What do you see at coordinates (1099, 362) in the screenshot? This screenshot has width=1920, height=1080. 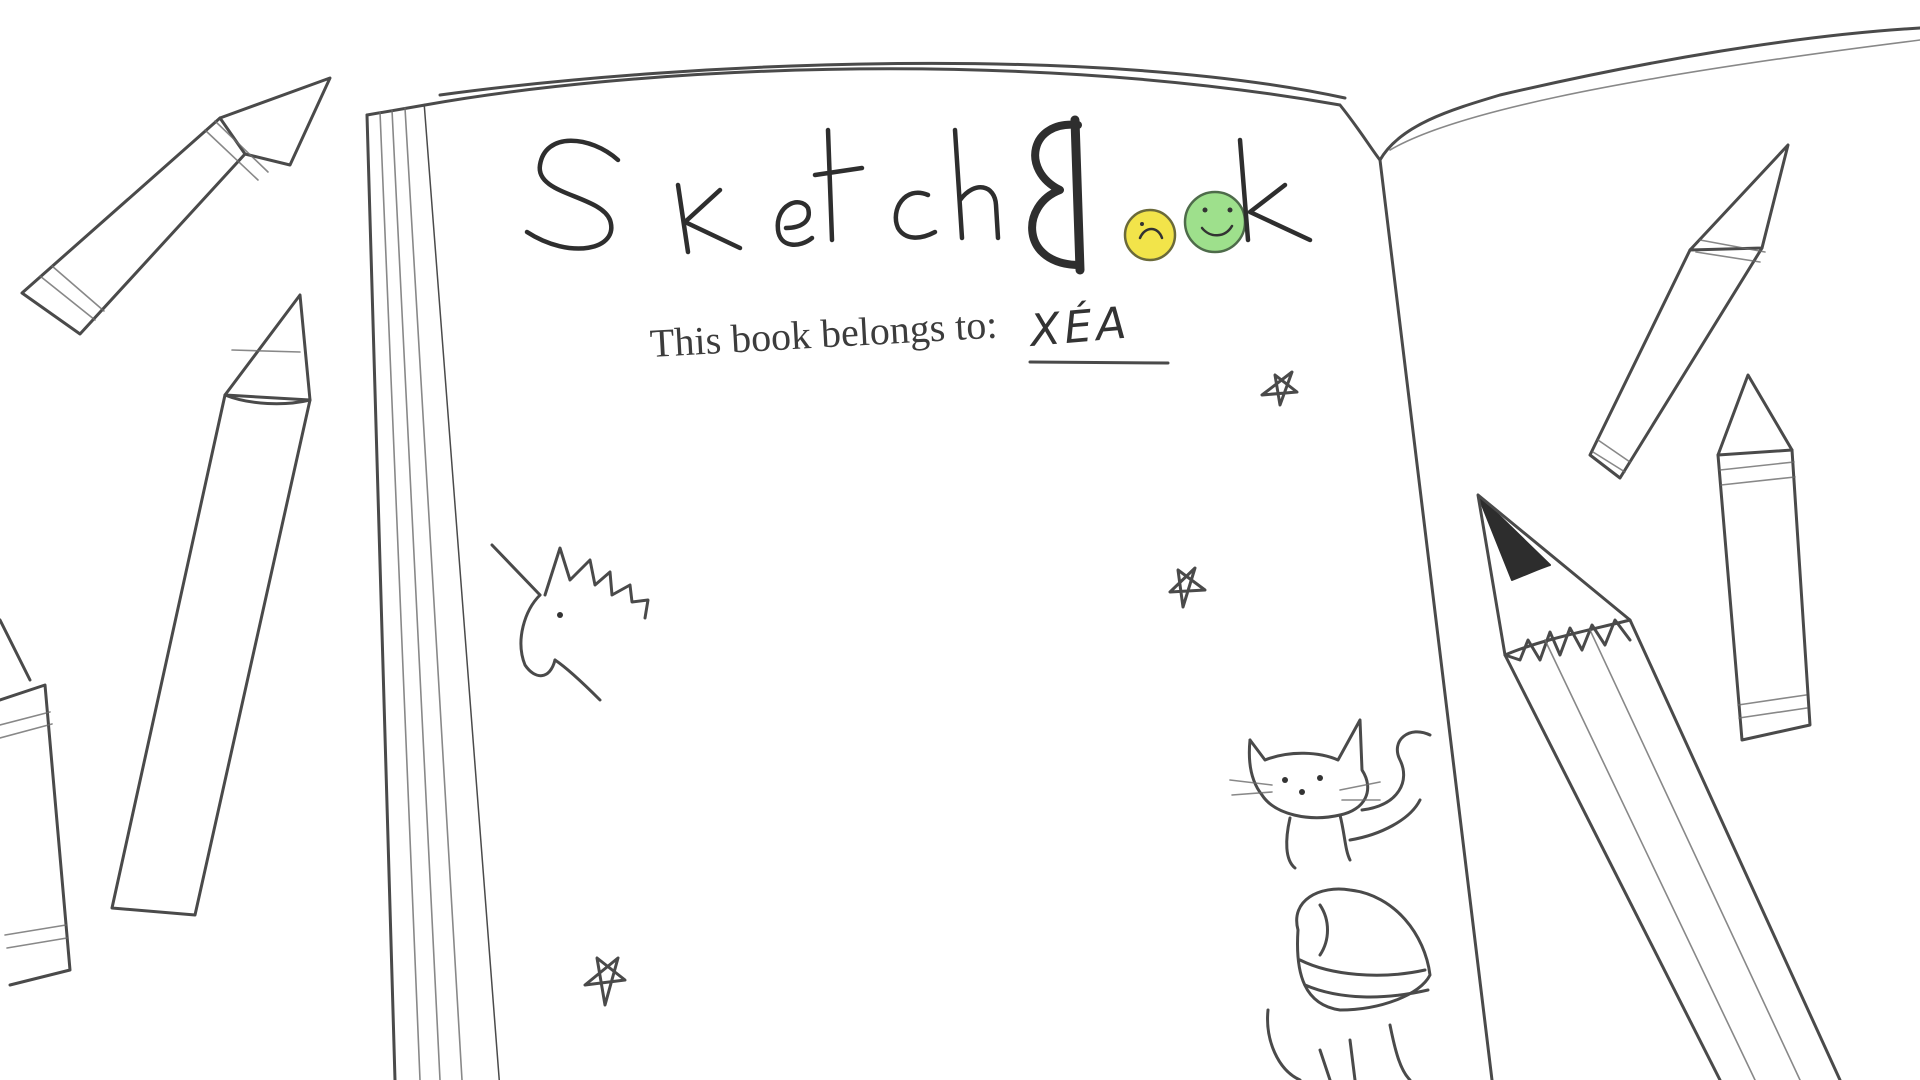 I see `owner-underline` at bounding box center [1099, 362].